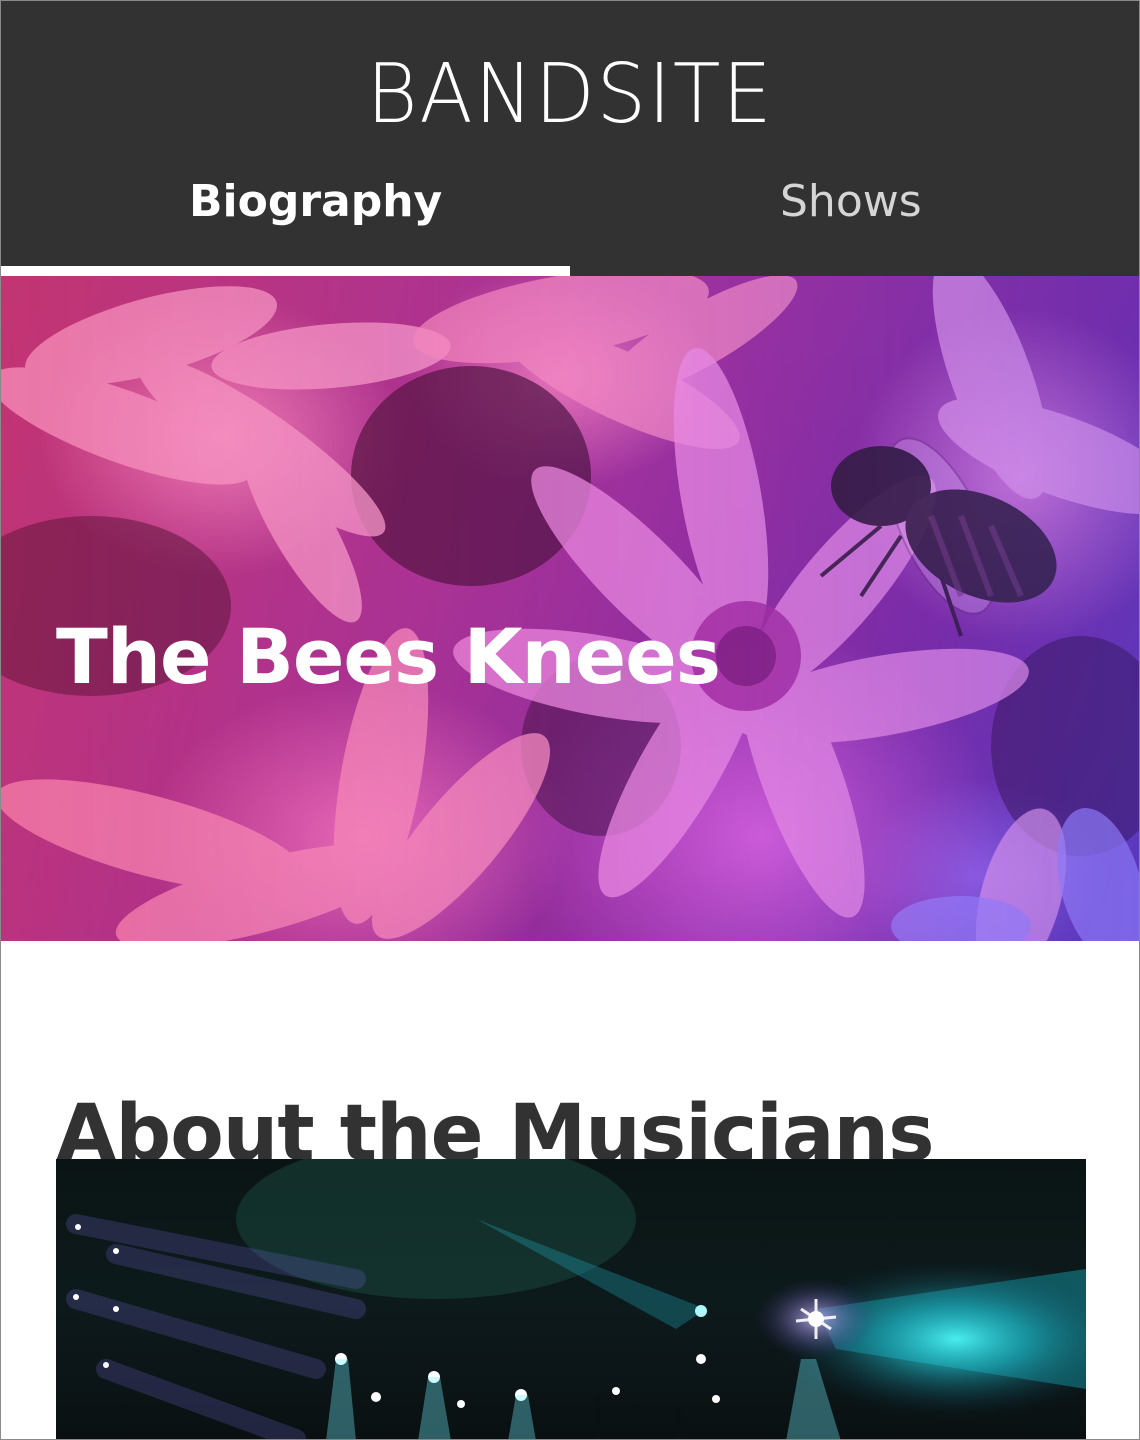  I want to click on tab-biography: Biography, so click(285, 220).